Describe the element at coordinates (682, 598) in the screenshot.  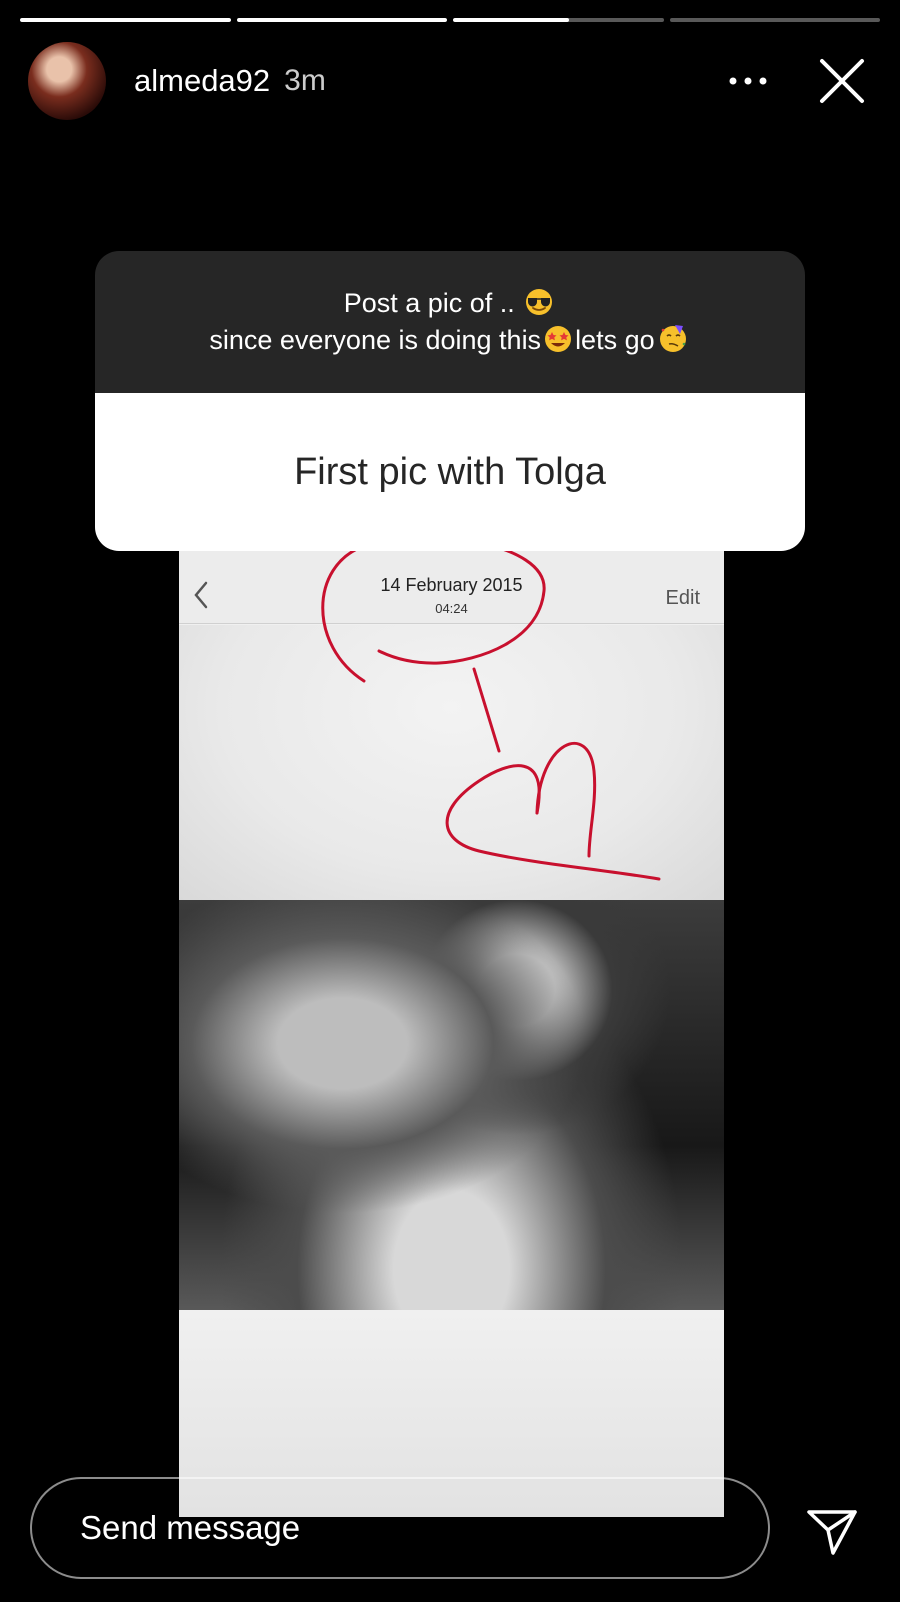
I see `photo-edit-label: Edit` at that location.